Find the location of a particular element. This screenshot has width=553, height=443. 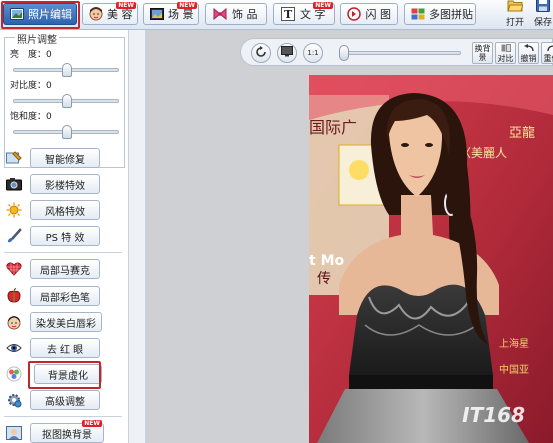

redo-label: 重做 is located at coordinates (548, 58).